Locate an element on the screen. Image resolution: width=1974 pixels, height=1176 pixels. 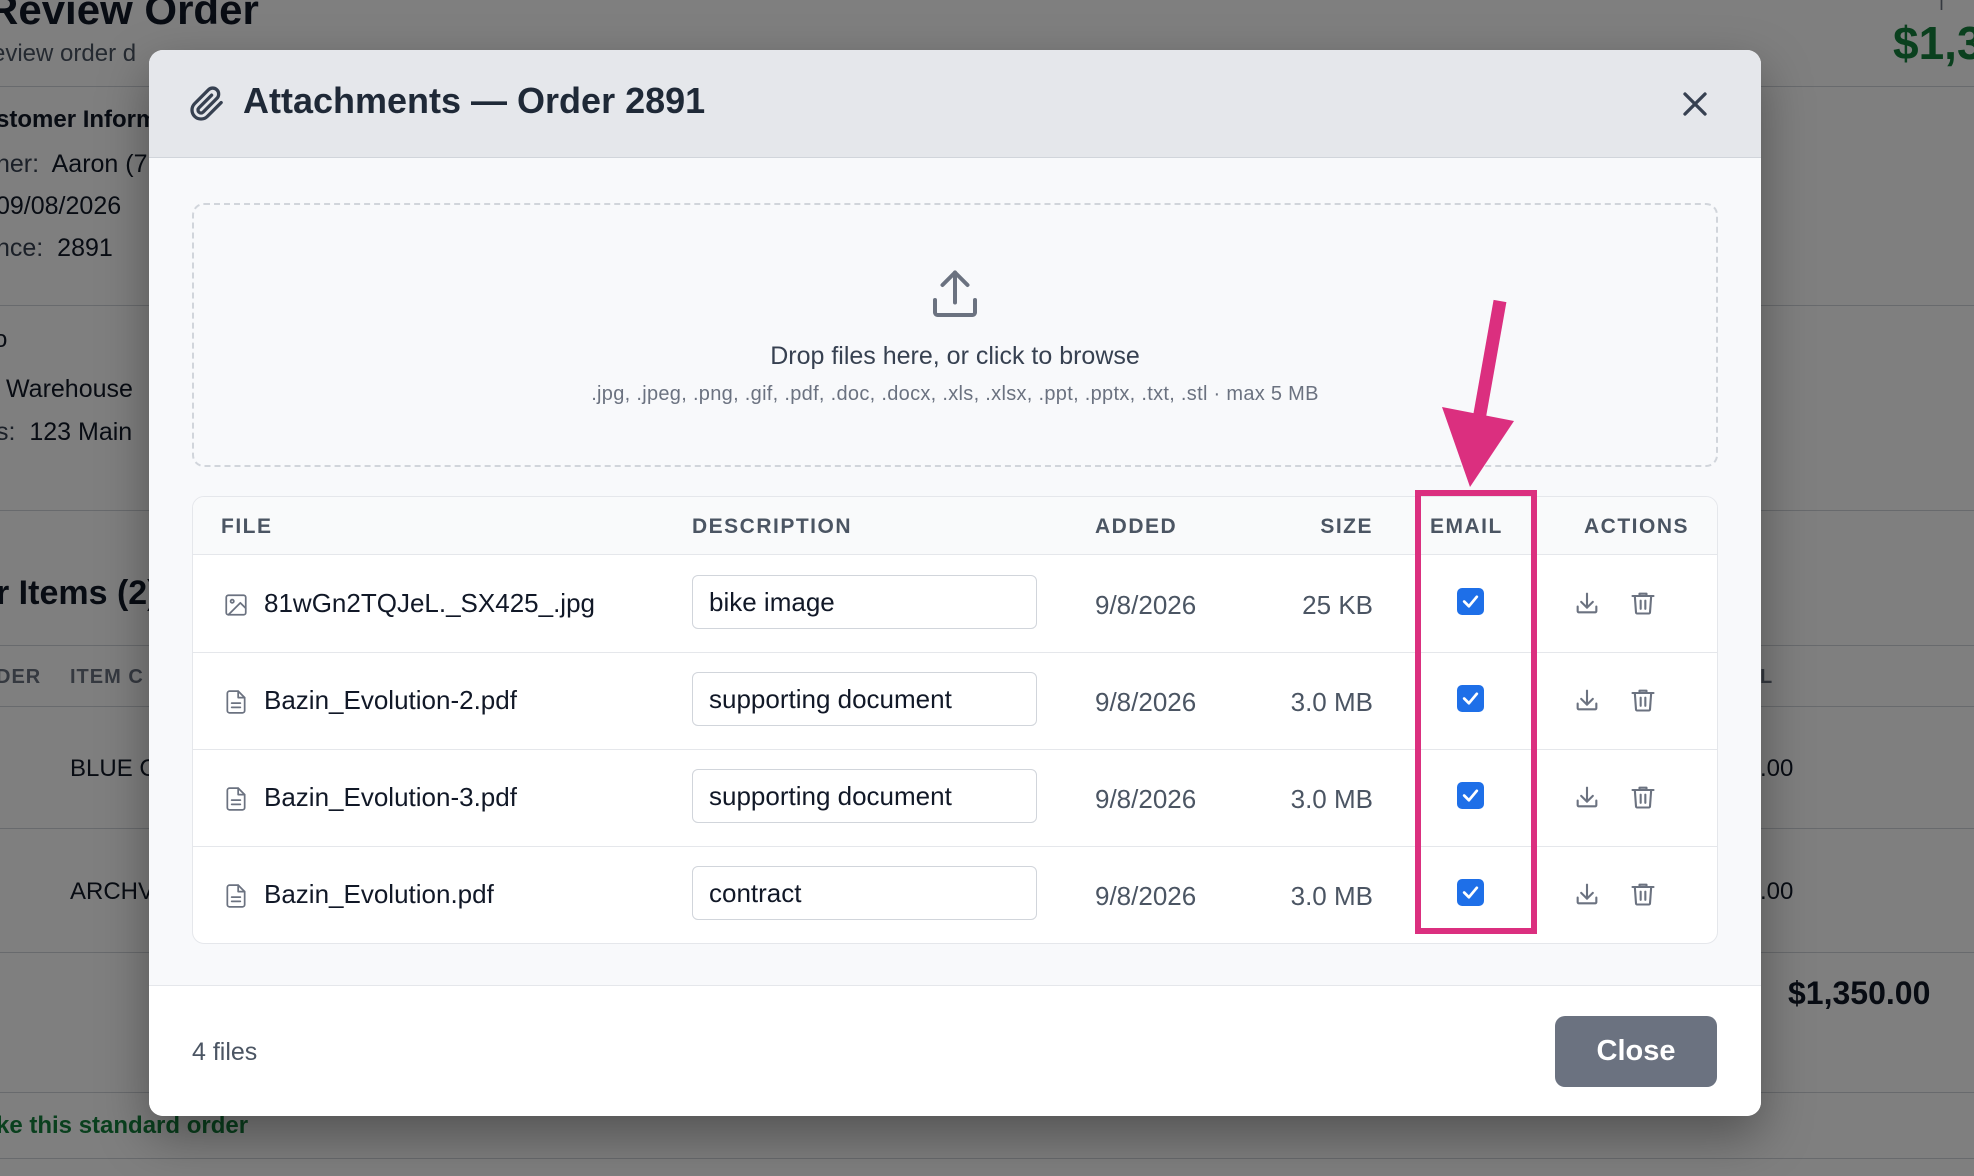
email-column-highlight is located at coordinates (1476, 712).